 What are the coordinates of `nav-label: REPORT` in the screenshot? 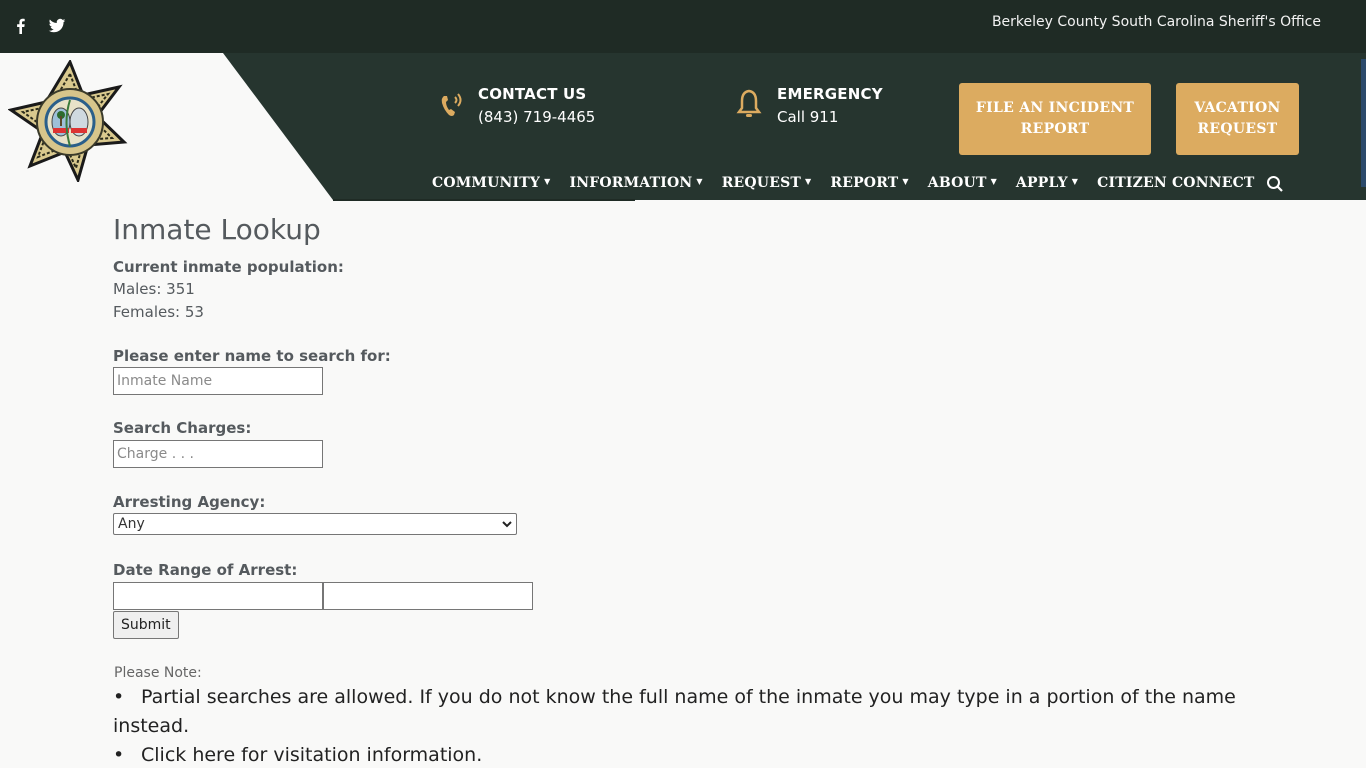 It's located at (864, 183).